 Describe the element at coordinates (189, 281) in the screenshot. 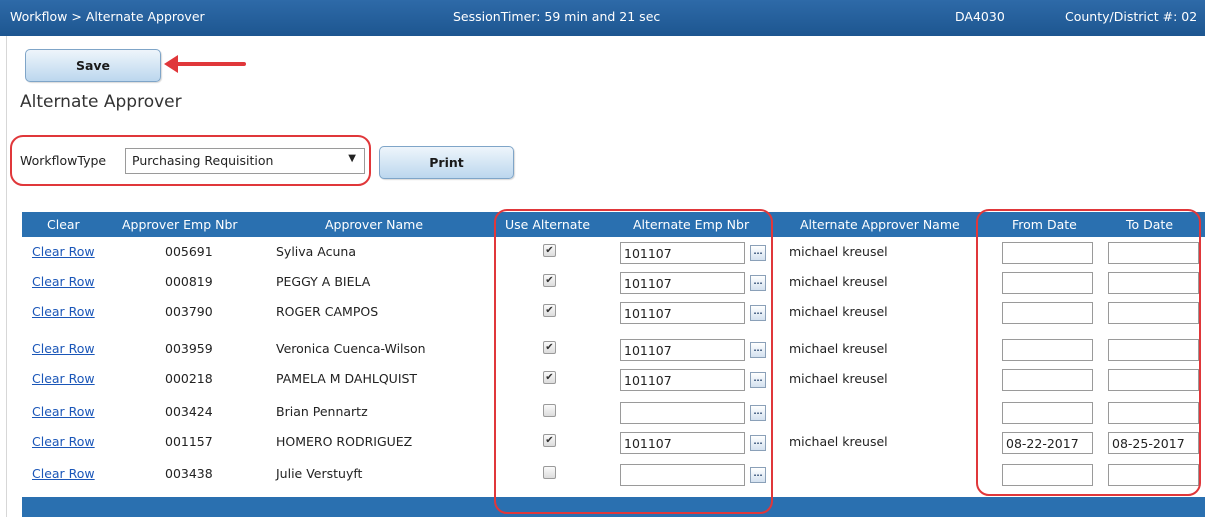

I see `approver-emp-nbr: 000819` at that location.